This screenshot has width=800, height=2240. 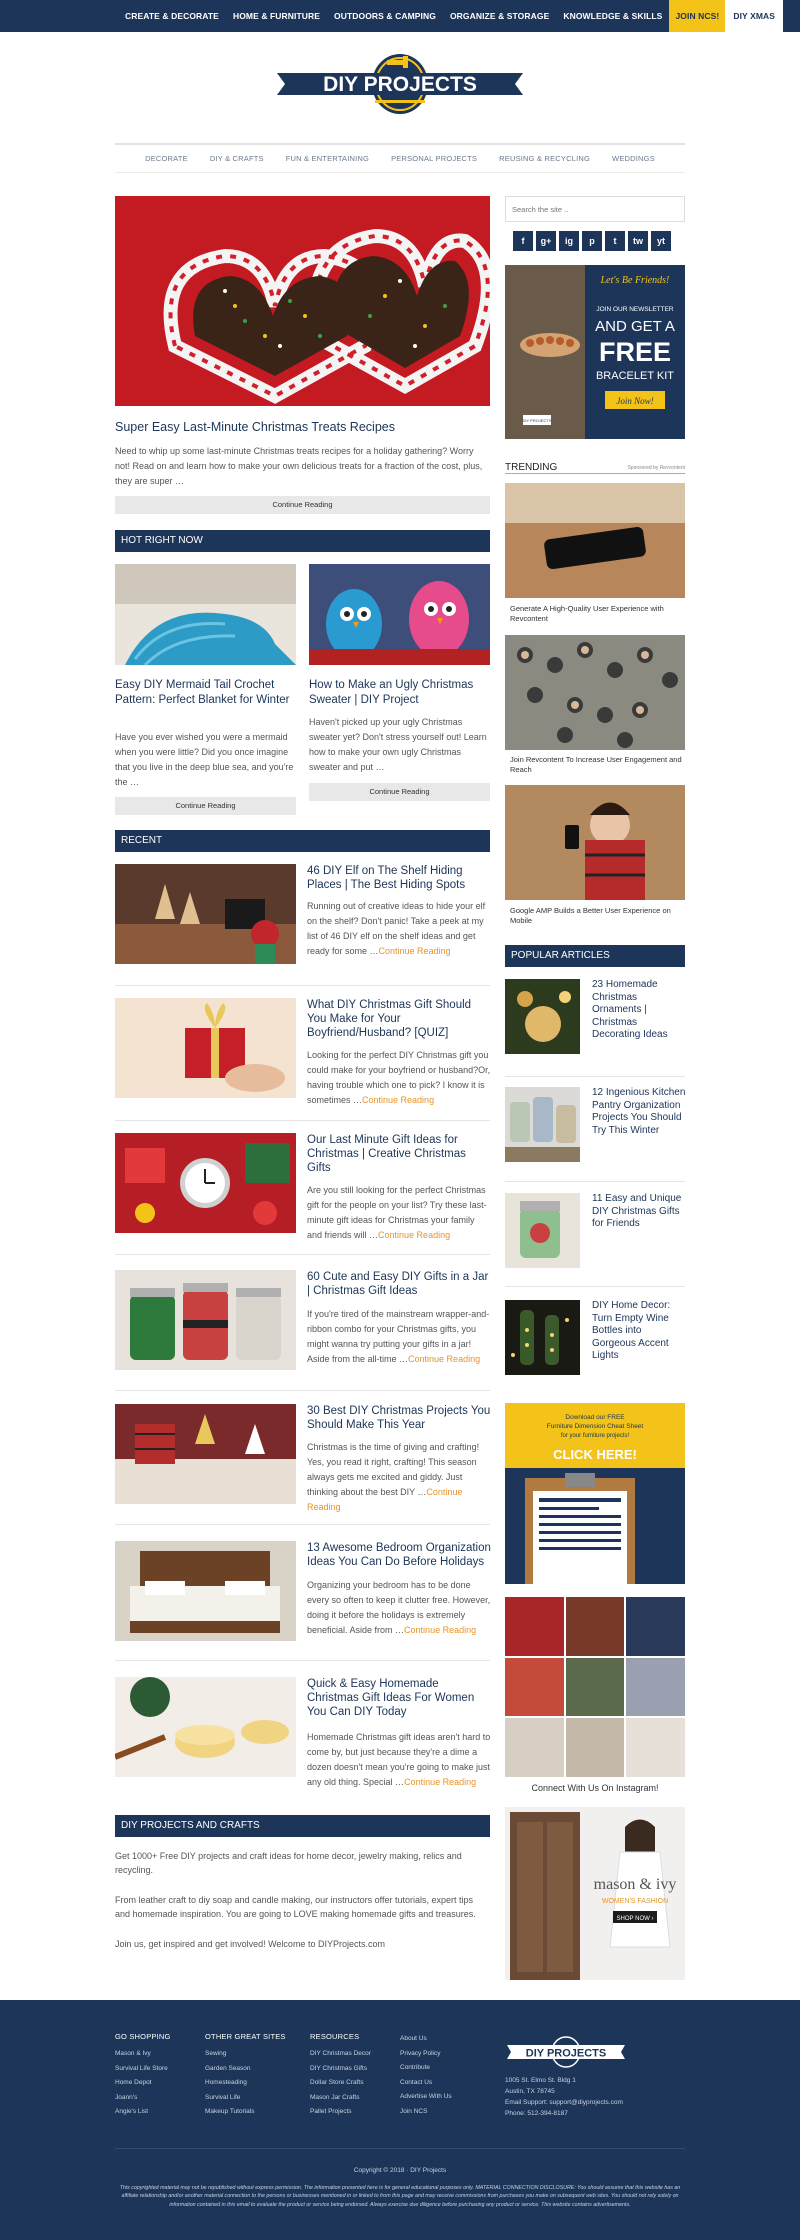 What do you see at coordinates (566, 2053) in the screenshot?
I see `footer-logo: DIY PROJECTS` at bounding box center [566, 2053].